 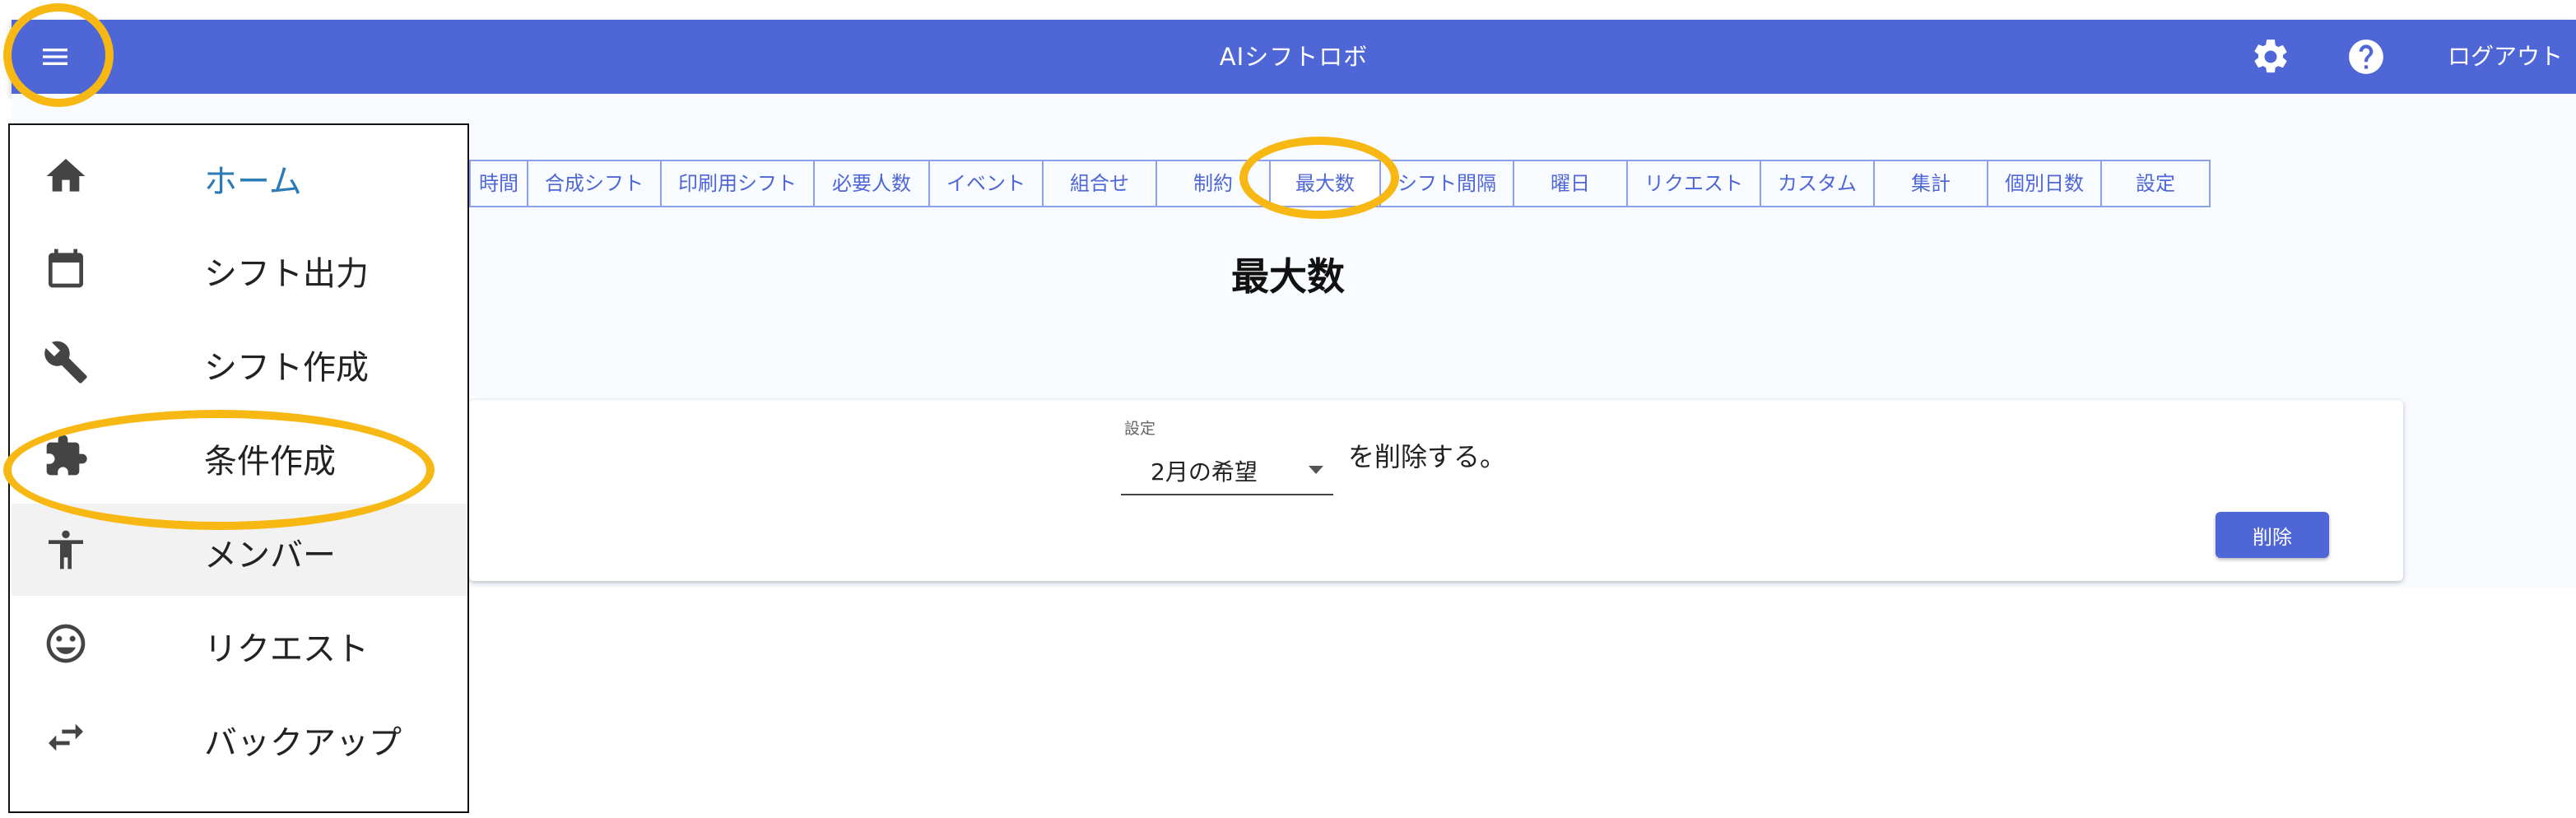 What do you see at coordinates (1316, 470) in the screenshot?
I see `chevron-down-icon` at bounding box center [1316, 470].